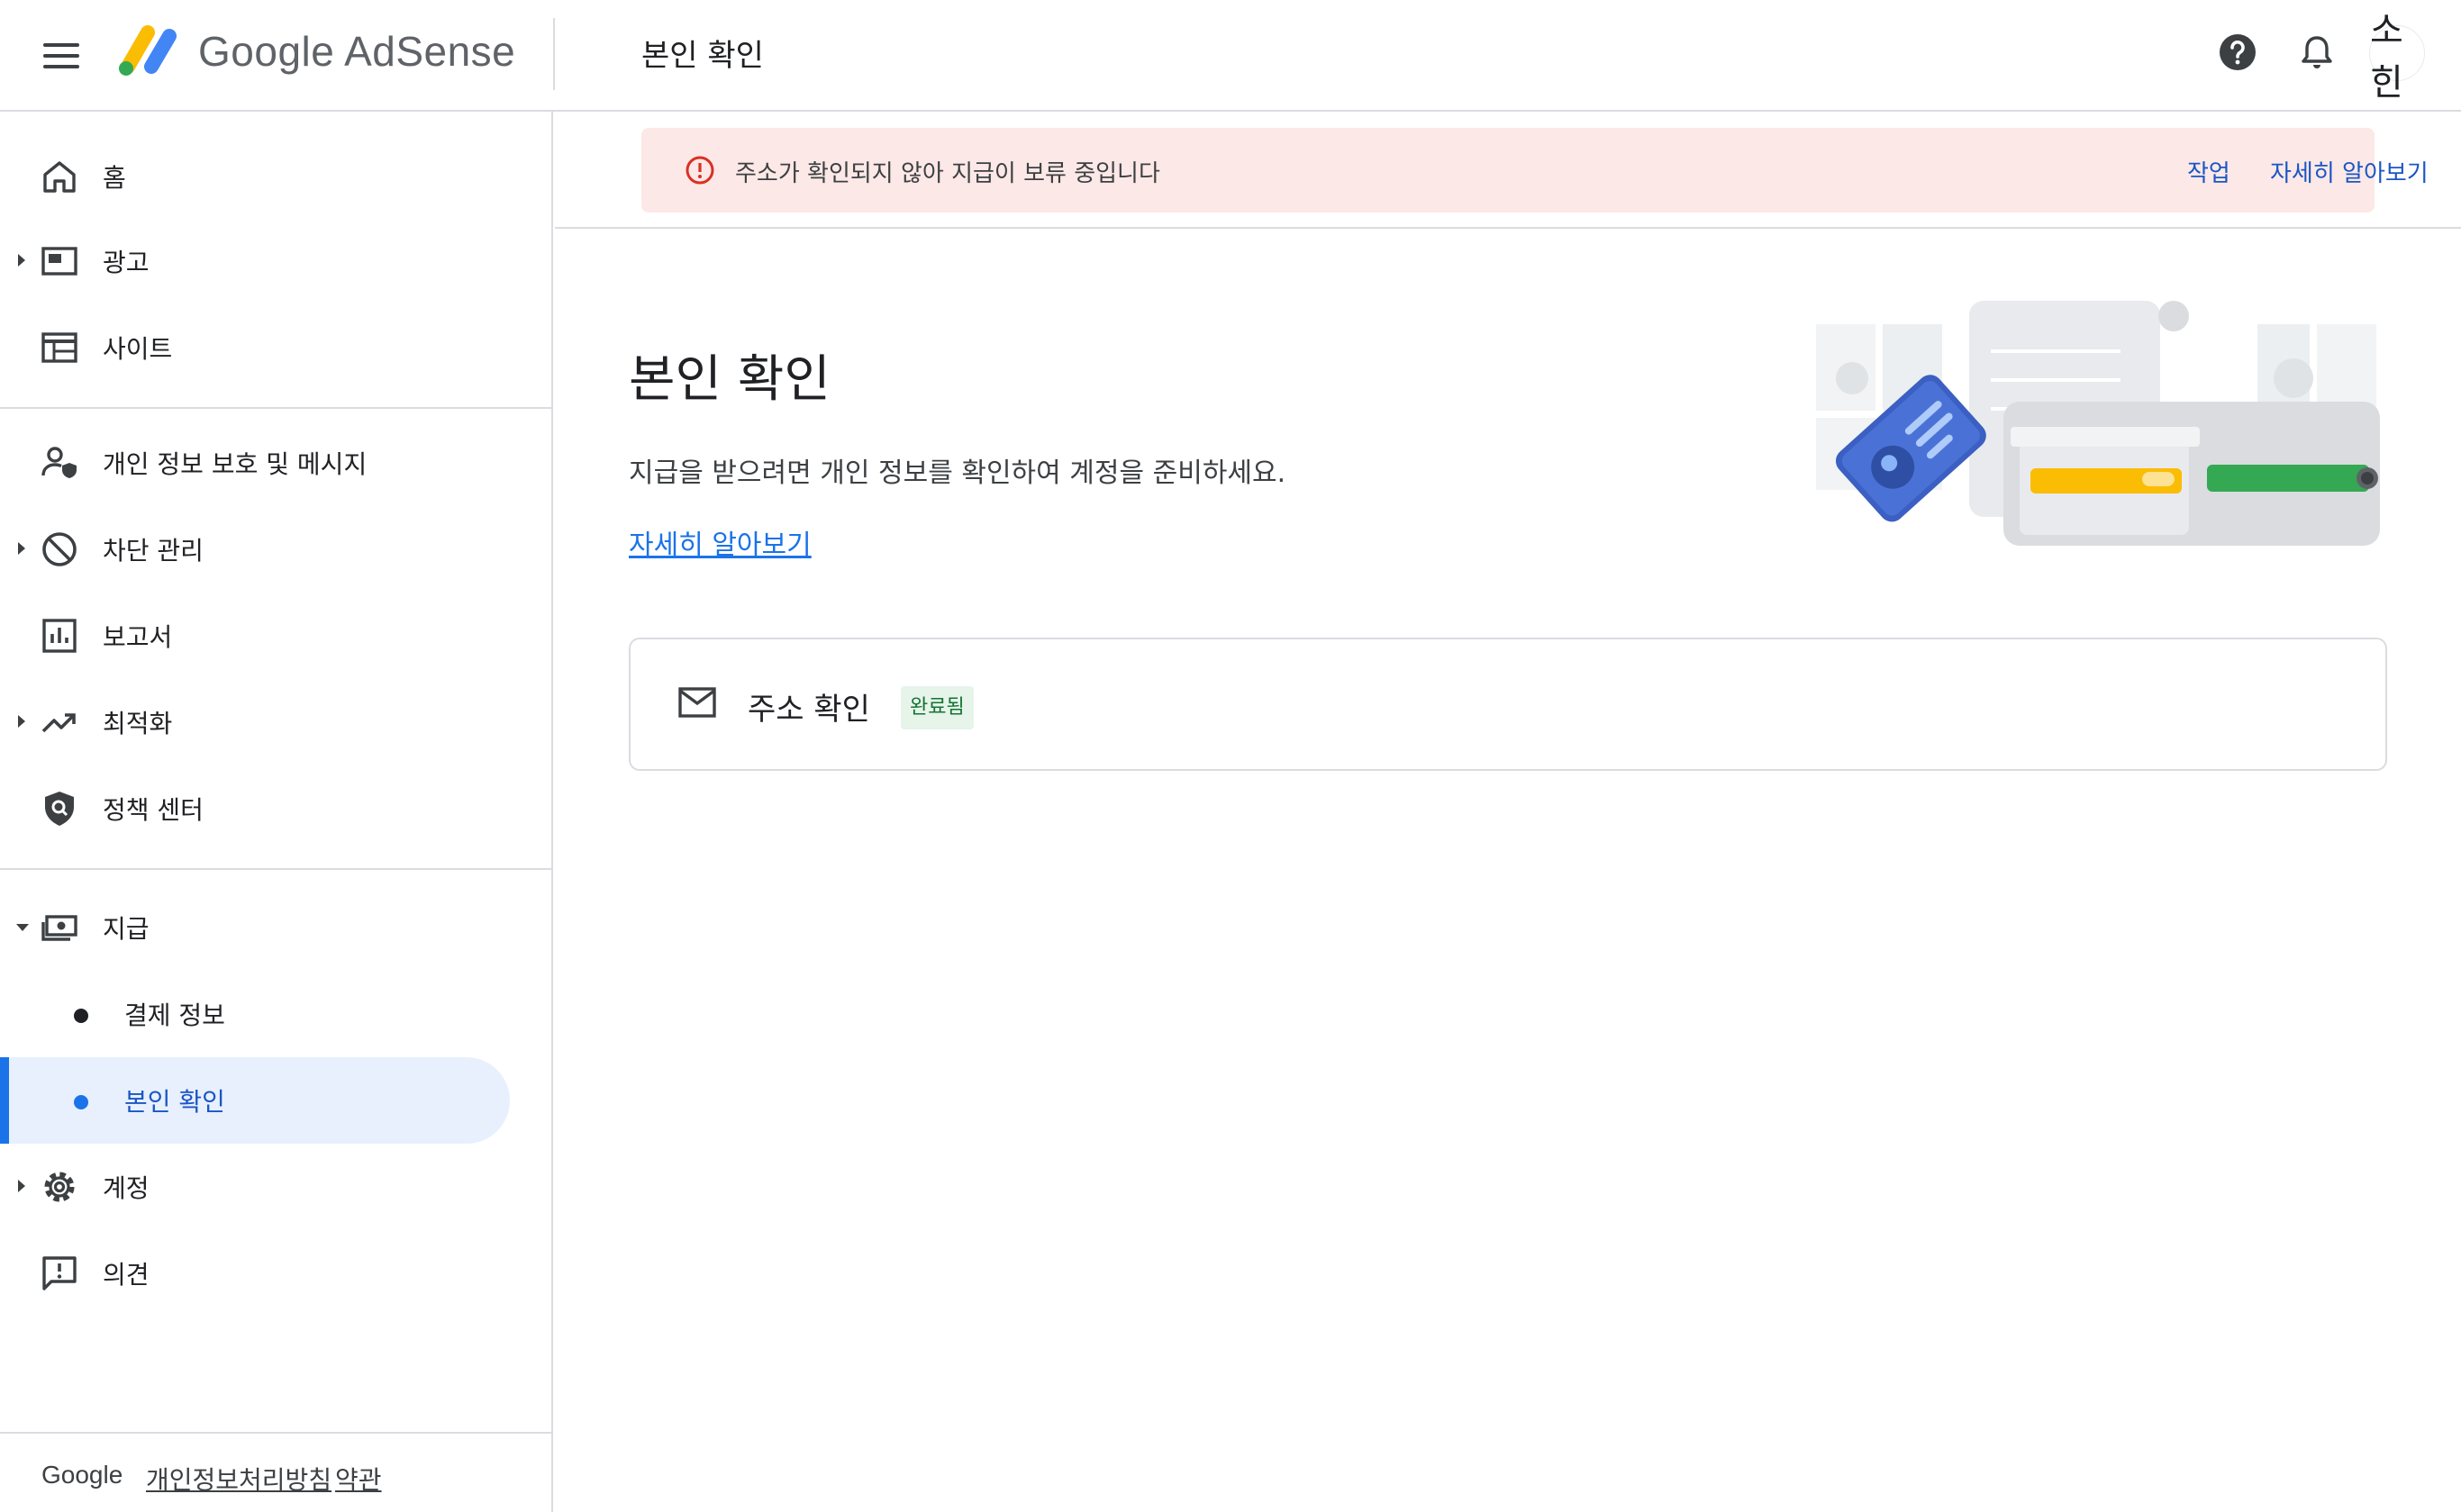 The image size is (2461, 1512). I want to click on nav-item-reports: 보고서, so click(276, 635).